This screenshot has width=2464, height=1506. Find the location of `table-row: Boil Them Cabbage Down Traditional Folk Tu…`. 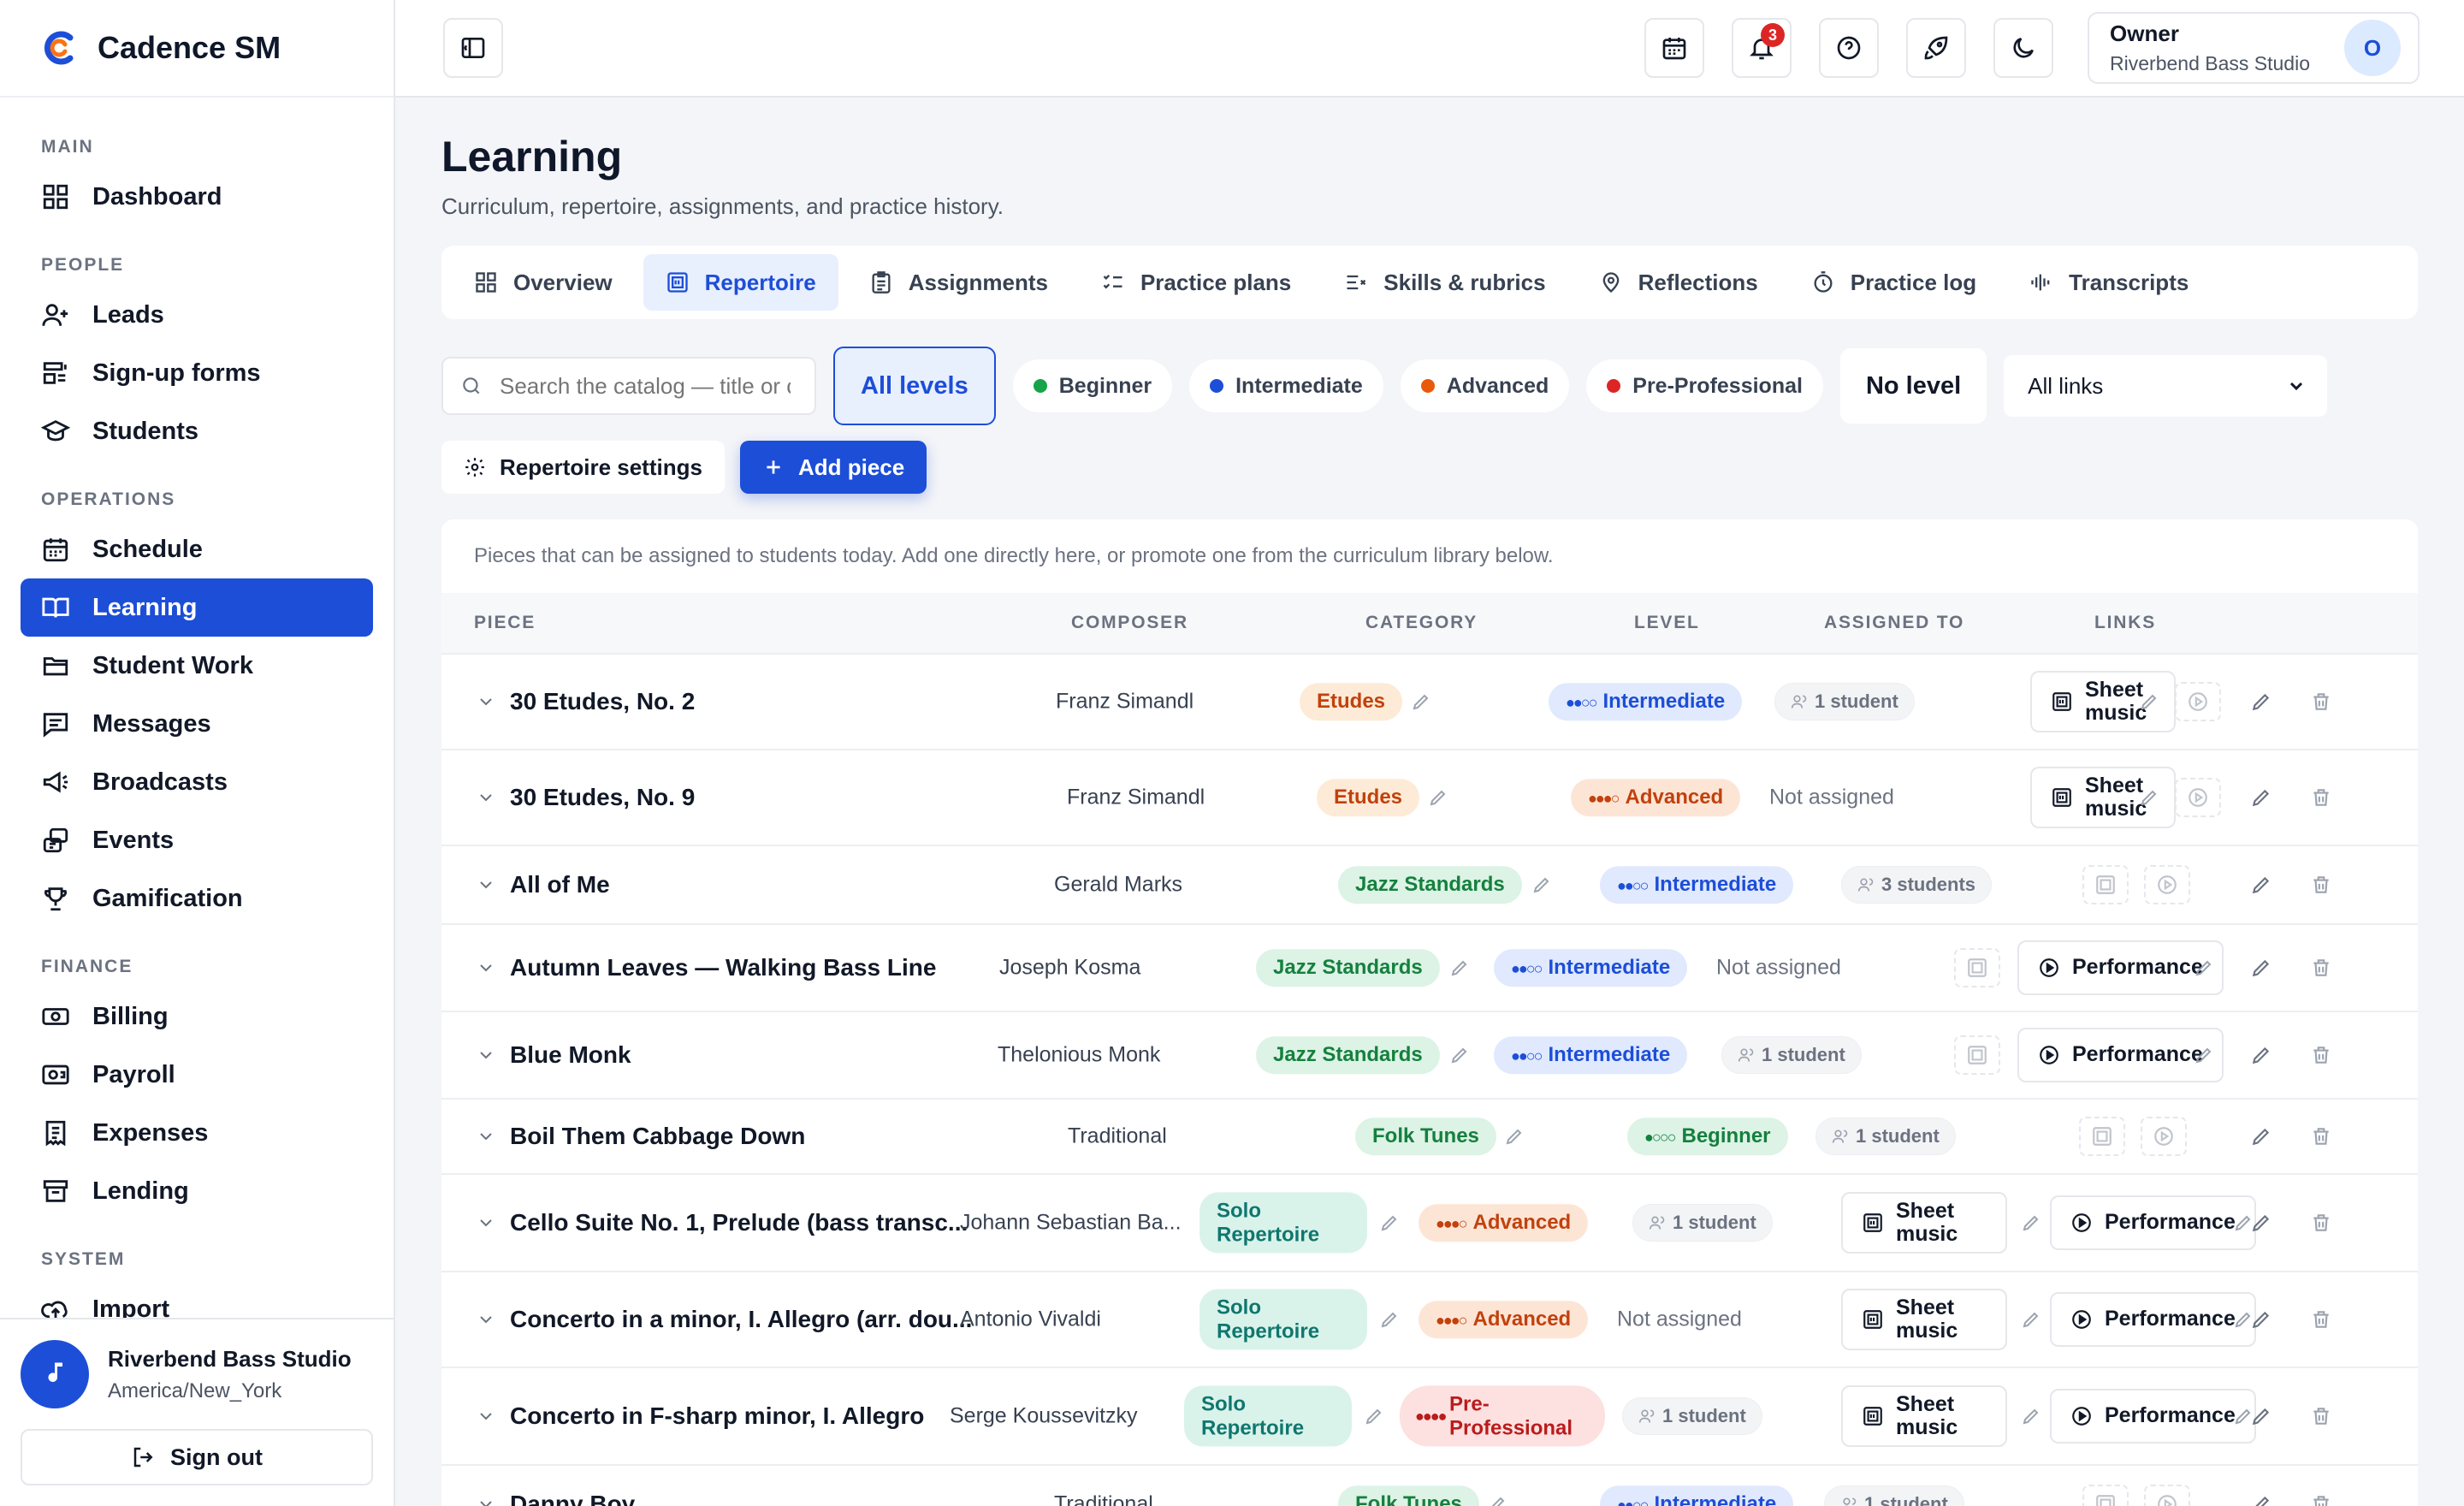

table-row: Boil Them Cabbage Down Traditional Folk Tu… is located at coordinates (1429, 1138).